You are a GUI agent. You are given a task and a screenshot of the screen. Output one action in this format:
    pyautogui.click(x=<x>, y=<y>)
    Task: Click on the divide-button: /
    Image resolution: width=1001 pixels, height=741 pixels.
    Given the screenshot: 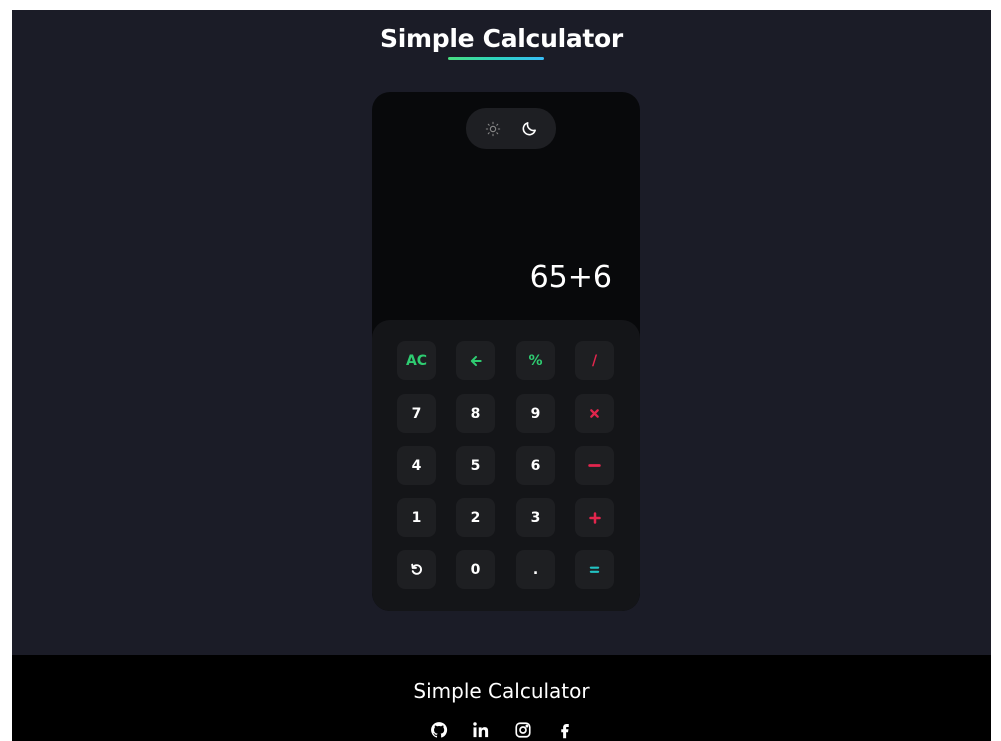 What is the action you would take?
    pyautogui.click(x=594, y=360)
    